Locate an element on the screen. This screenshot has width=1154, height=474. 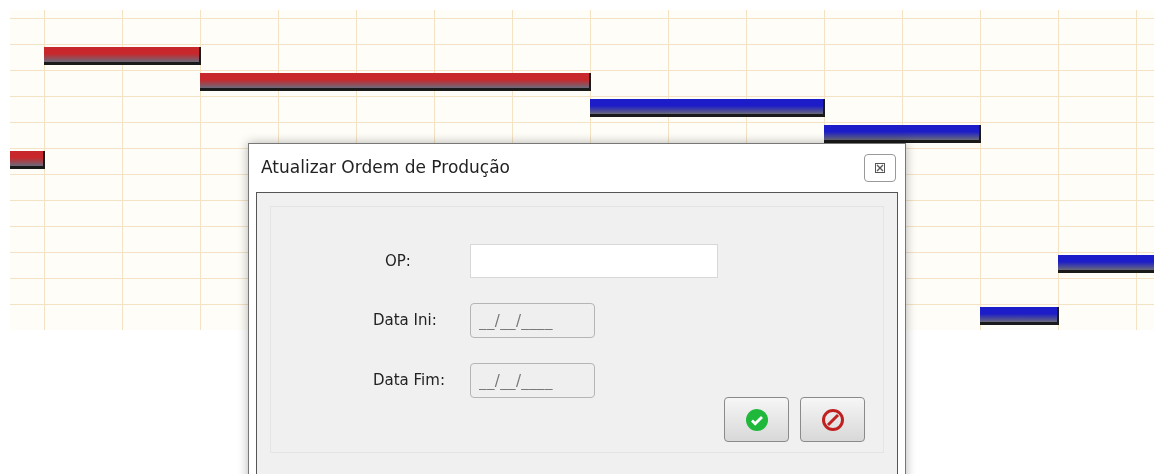
input-field is located at coordinates (594, 261).